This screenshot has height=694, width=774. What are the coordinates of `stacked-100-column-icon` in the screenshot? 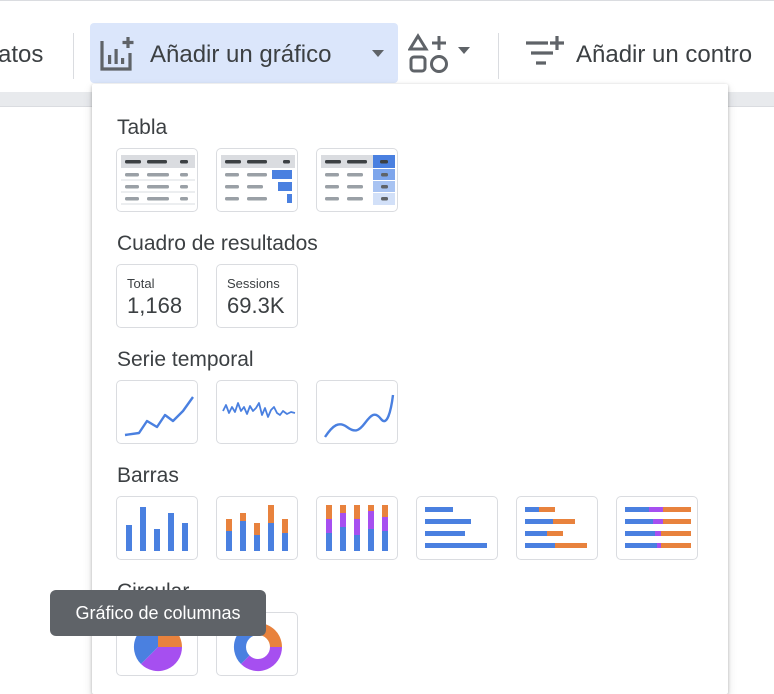 It's located at (357, 528).